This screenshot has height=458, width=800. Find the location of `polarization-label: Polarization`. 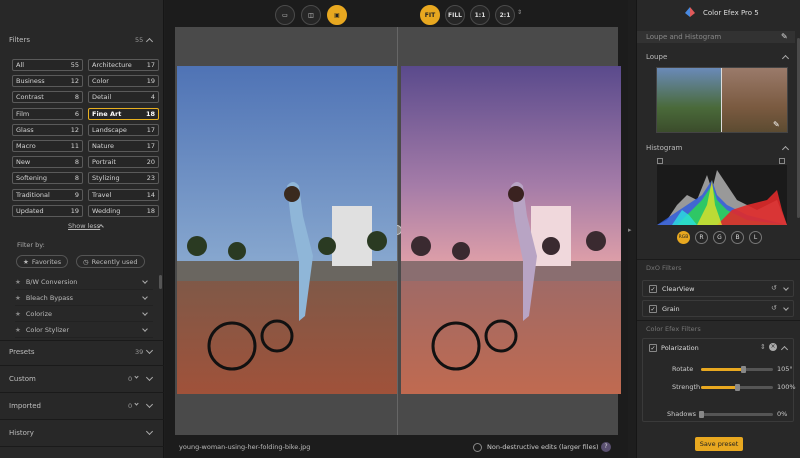

polarization-label: Polarization is located at coordinates (680, 348).